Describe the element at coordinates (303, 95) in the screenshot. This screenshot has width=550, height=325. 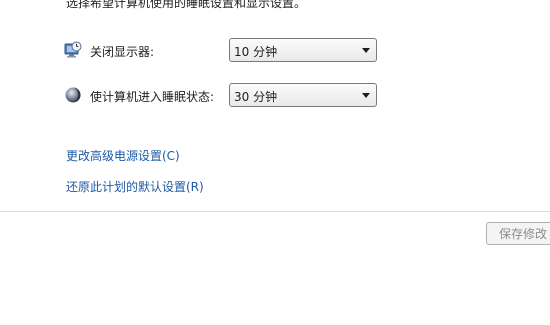
I see `sleep-select: 30 分钟` at that location.